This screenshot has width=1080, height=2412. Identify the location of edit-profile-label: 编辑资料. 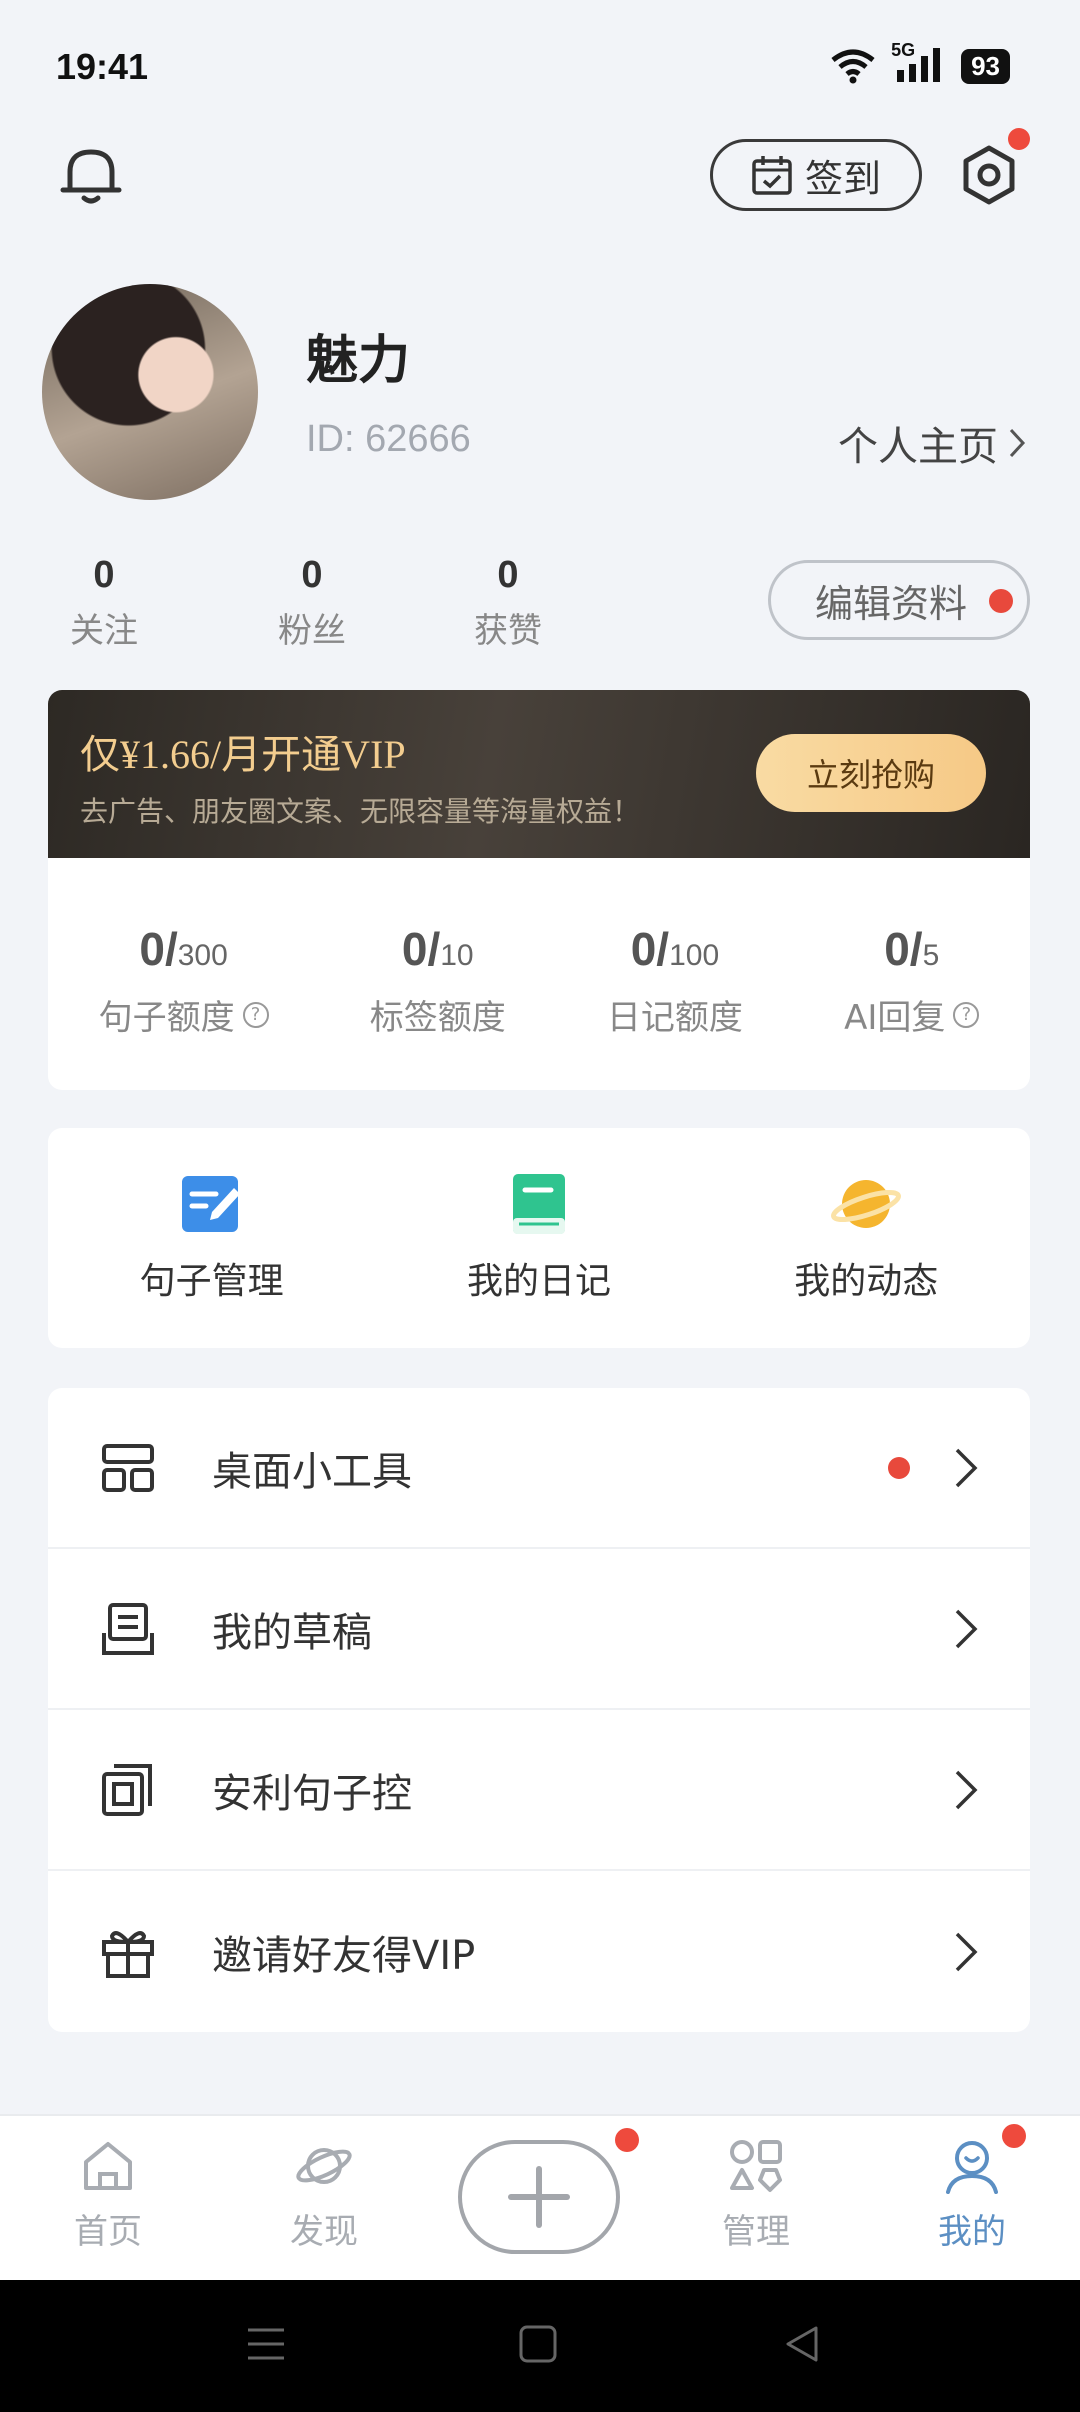
(891, 603).